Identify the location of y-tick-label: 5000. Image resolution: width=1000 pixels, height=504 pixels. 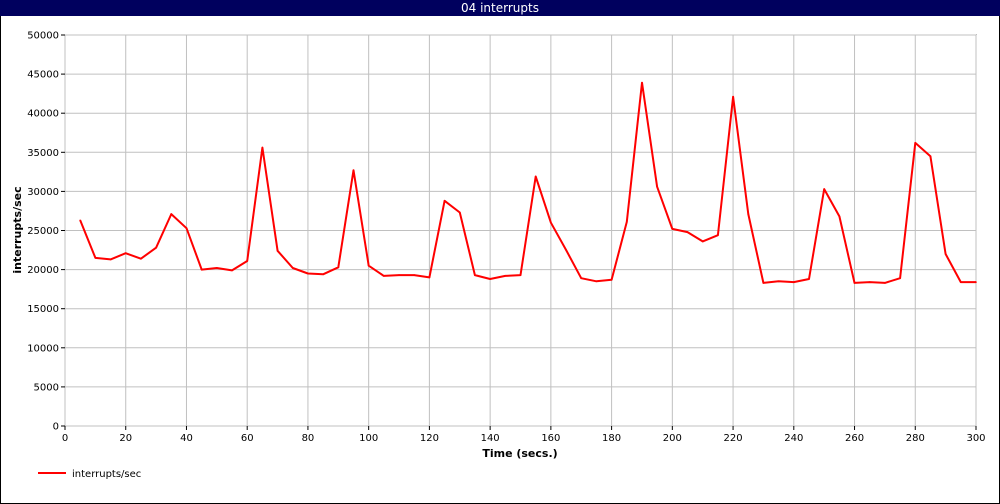
(46, 387).